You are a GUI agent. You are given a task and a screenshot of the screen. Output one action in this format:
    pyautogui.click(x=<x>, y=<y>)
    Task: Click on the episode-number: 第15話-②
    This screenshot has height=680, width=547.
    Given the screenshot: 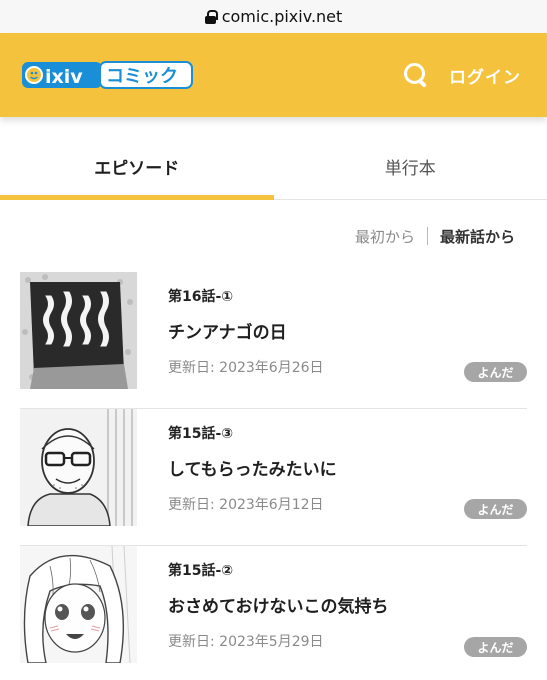 What is the action you would take?
    pyautogui.click(x=201, y=571)
    